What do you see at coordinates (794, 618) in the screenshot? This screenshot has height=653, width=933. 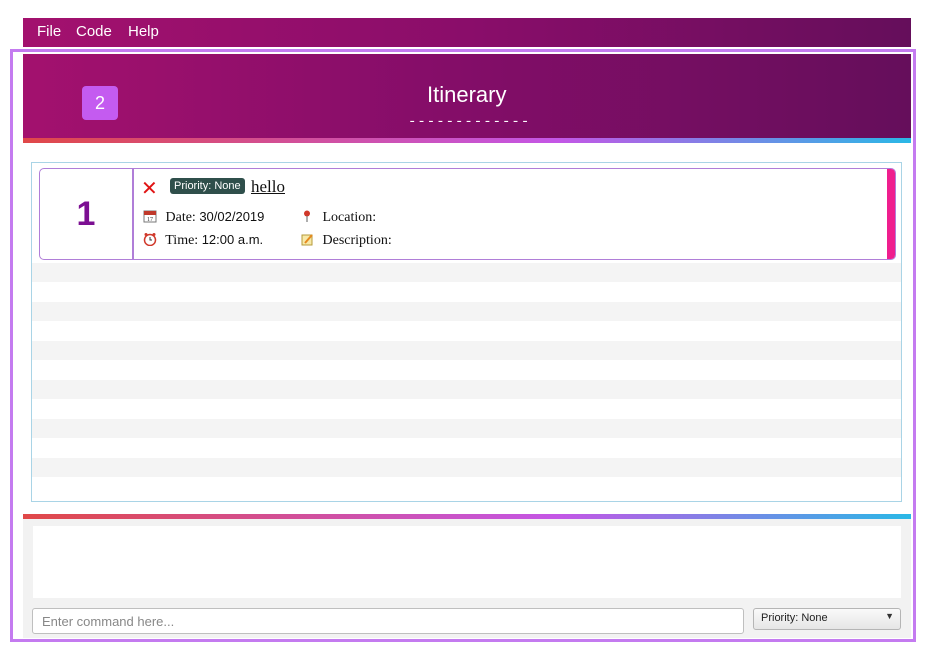 I see `priority-dropdown-value: Priority: None` at bounding box center [794, 618].